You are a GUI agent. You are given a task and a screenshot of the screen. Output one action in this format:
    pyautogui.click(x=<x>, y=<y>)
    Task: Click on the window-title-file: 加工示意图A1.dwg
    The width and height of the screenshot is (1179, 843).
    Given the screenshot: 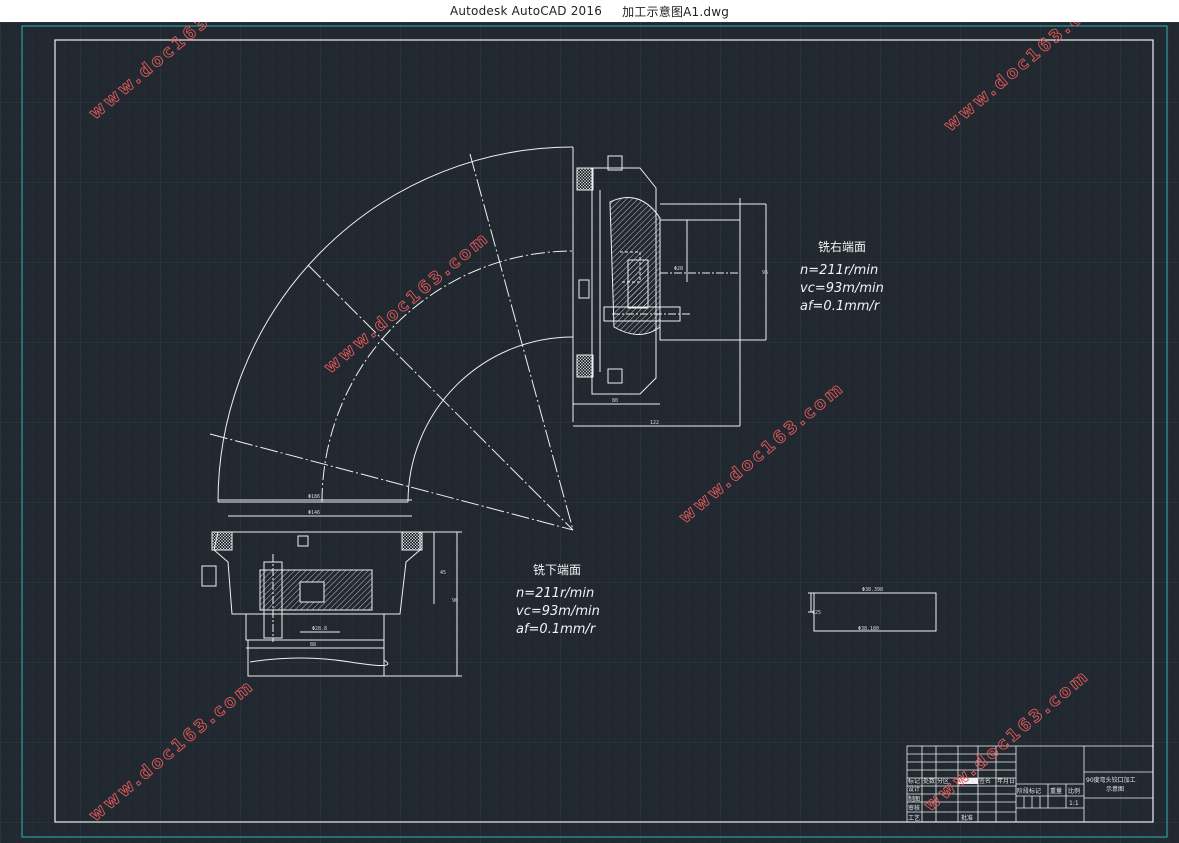 What is the action you would take?
    pyautogui.click(x=676, y=11)
    